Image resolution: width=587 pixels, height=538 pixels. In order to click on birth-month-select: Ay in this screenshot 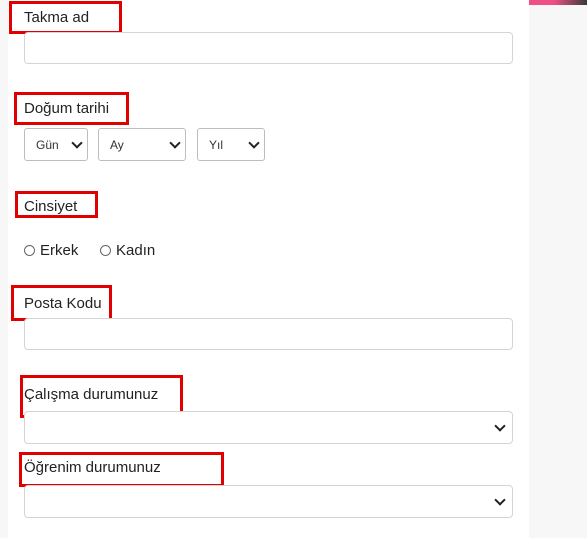, I will do `click(142, 144)`.